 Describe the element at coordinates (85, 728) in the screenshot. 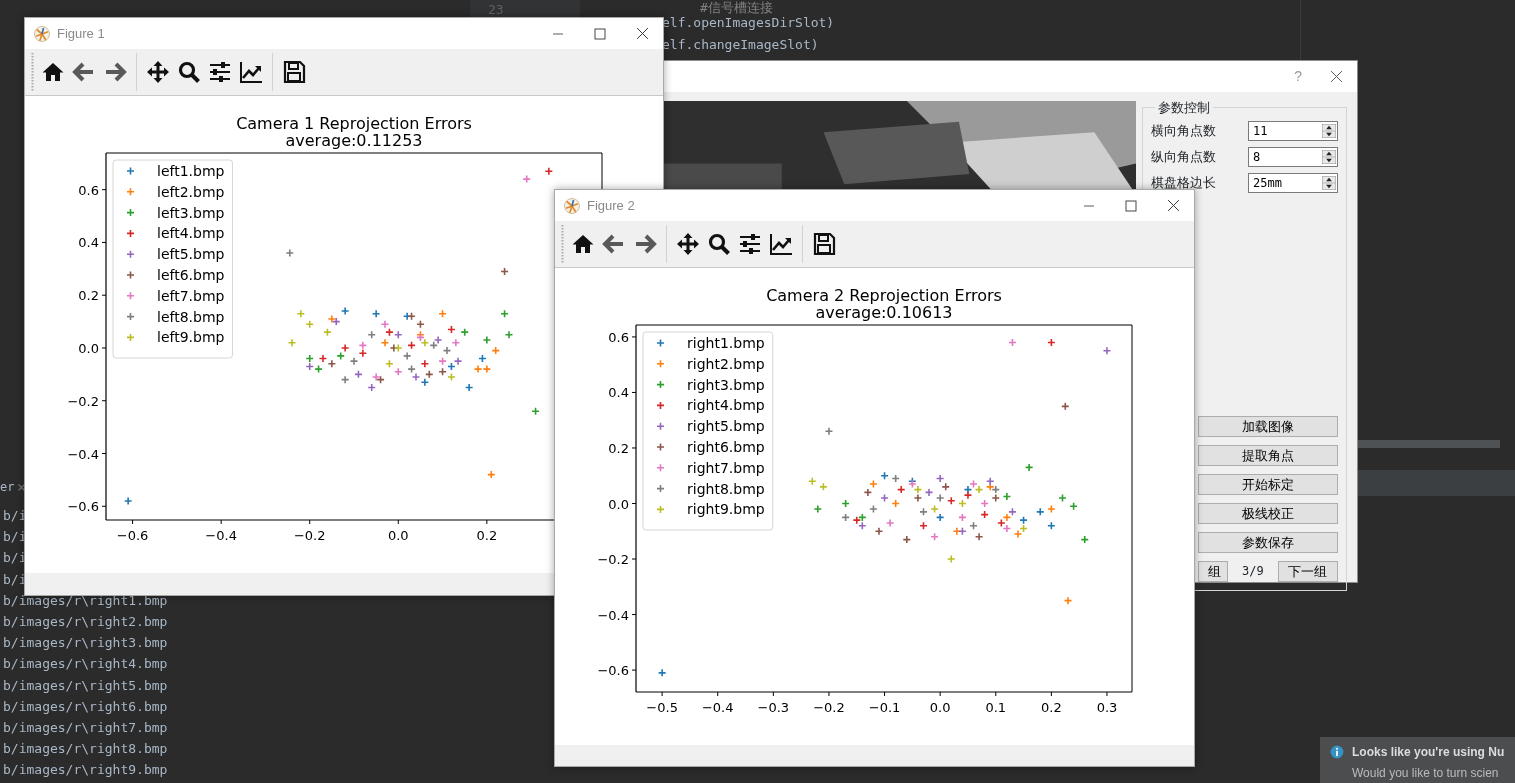

I see `terminal-line: b/images/r\right7.bmp` at that location.